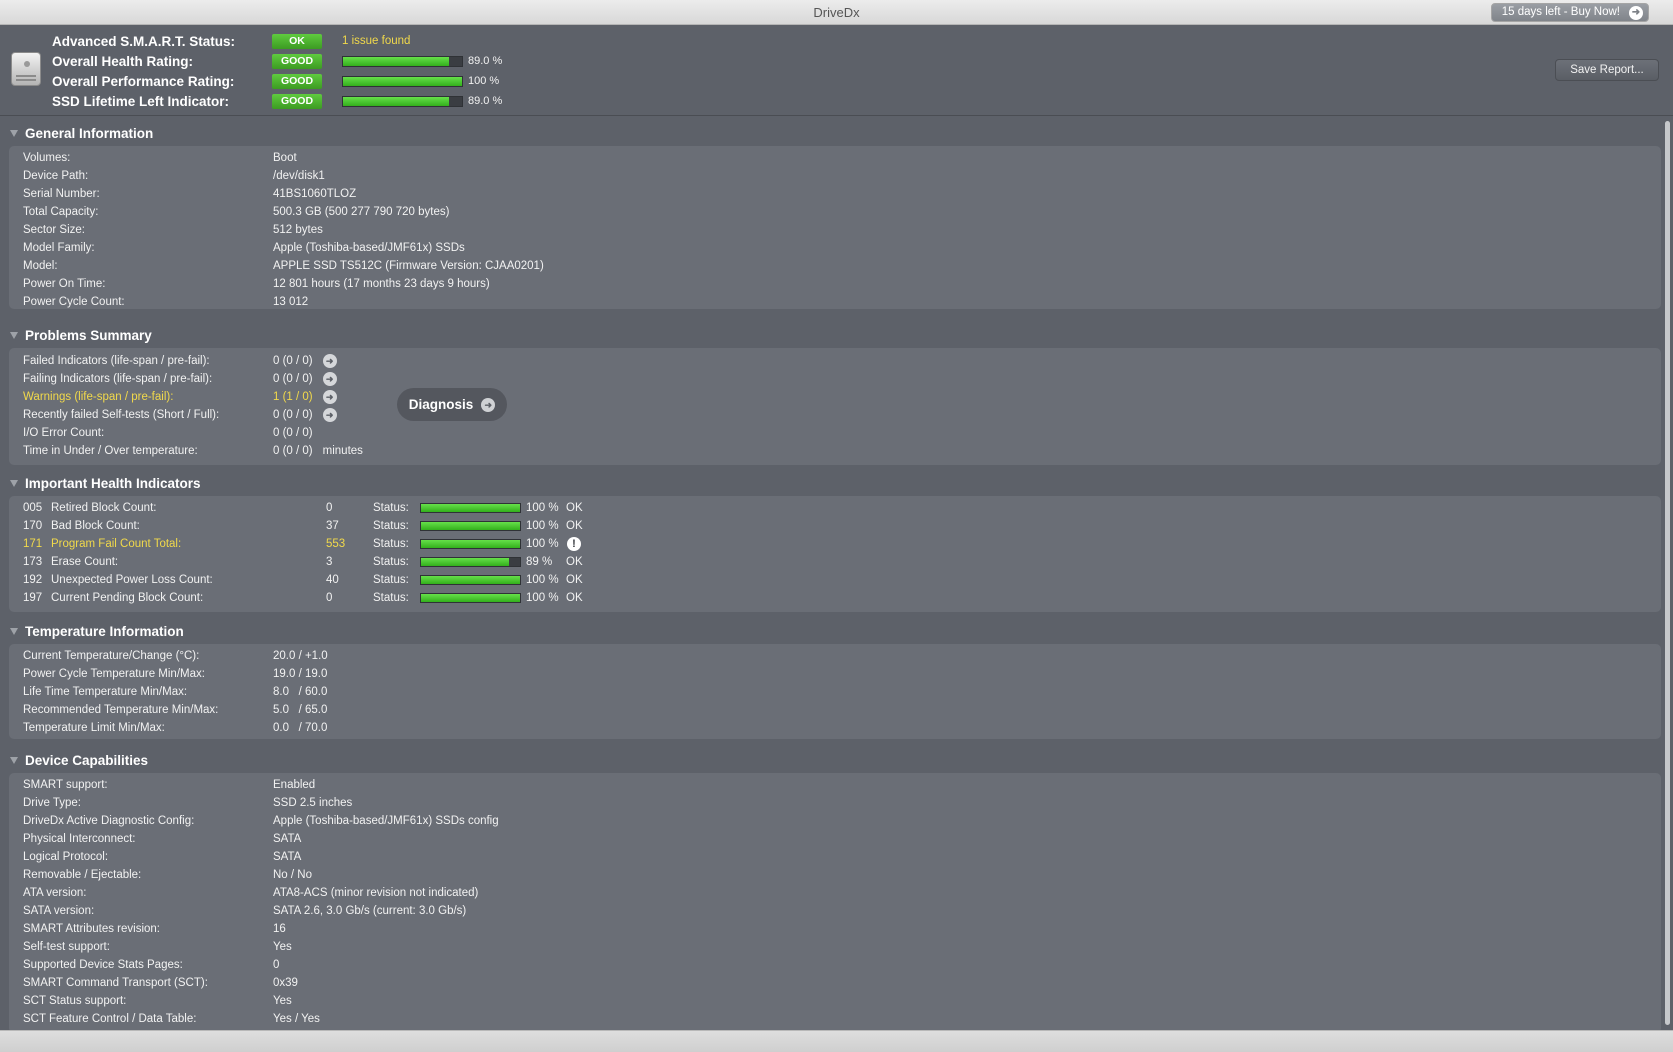 This screenshot has height=1052, width=1673. What do you see at coordinates (300, 656) in the screenshot?
I see `temperature-value: 20.0 / +1.0` at bounding box center [300, 656].